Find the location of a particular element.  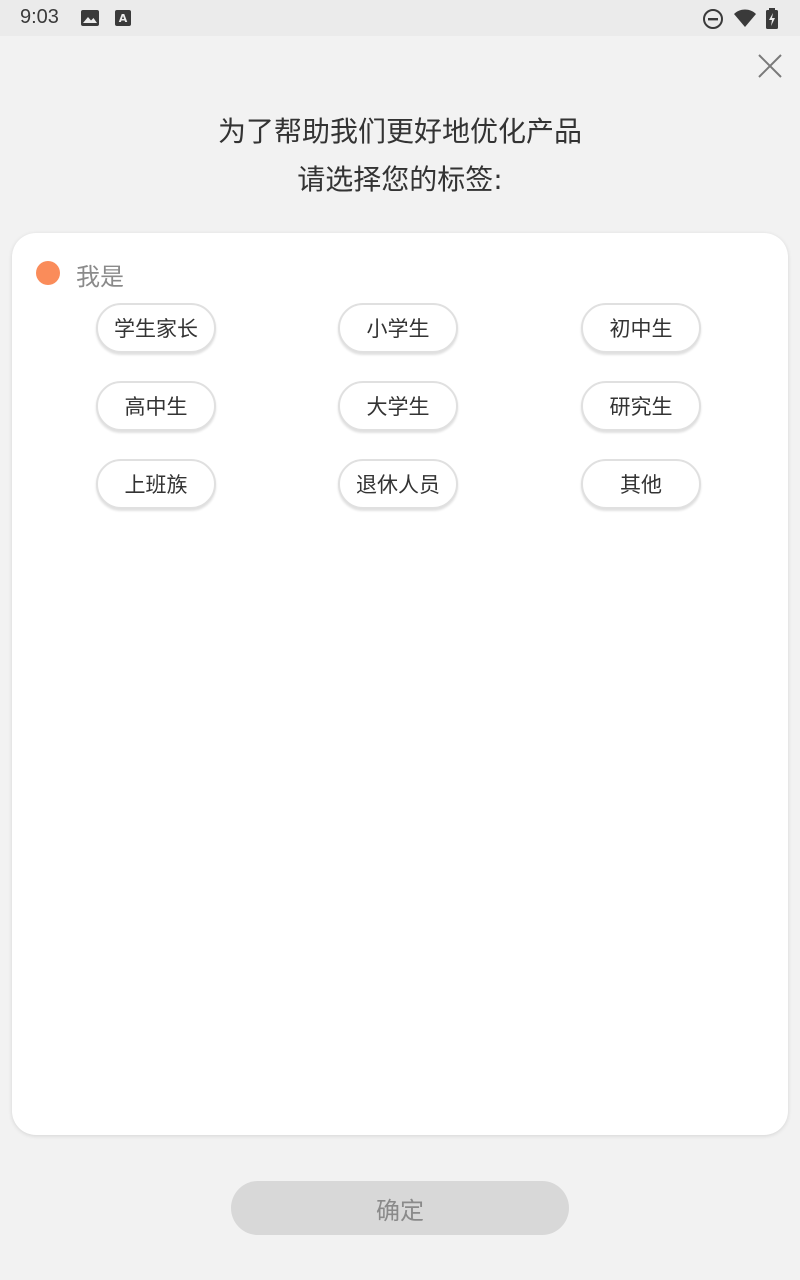

wifi-icon is located at coordinates (745, 20).